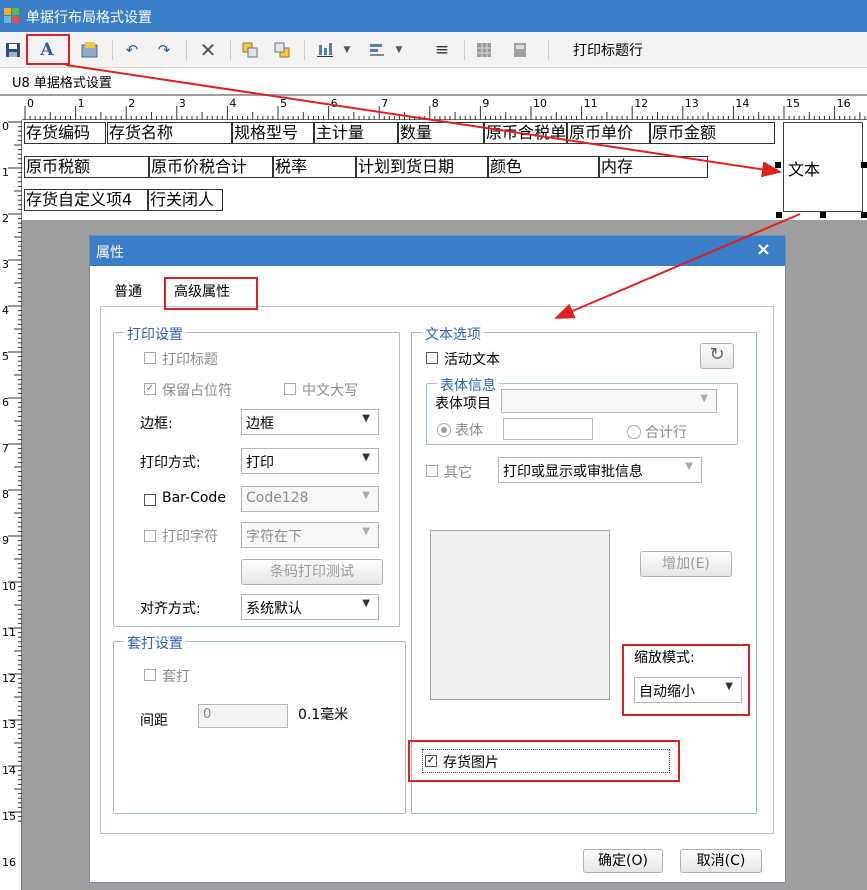 The image size is (867, 890). What do you see at coordinates (150, 500) in the screenshot?
I see `barcode-checkbox` at bounding box center [150, 500].